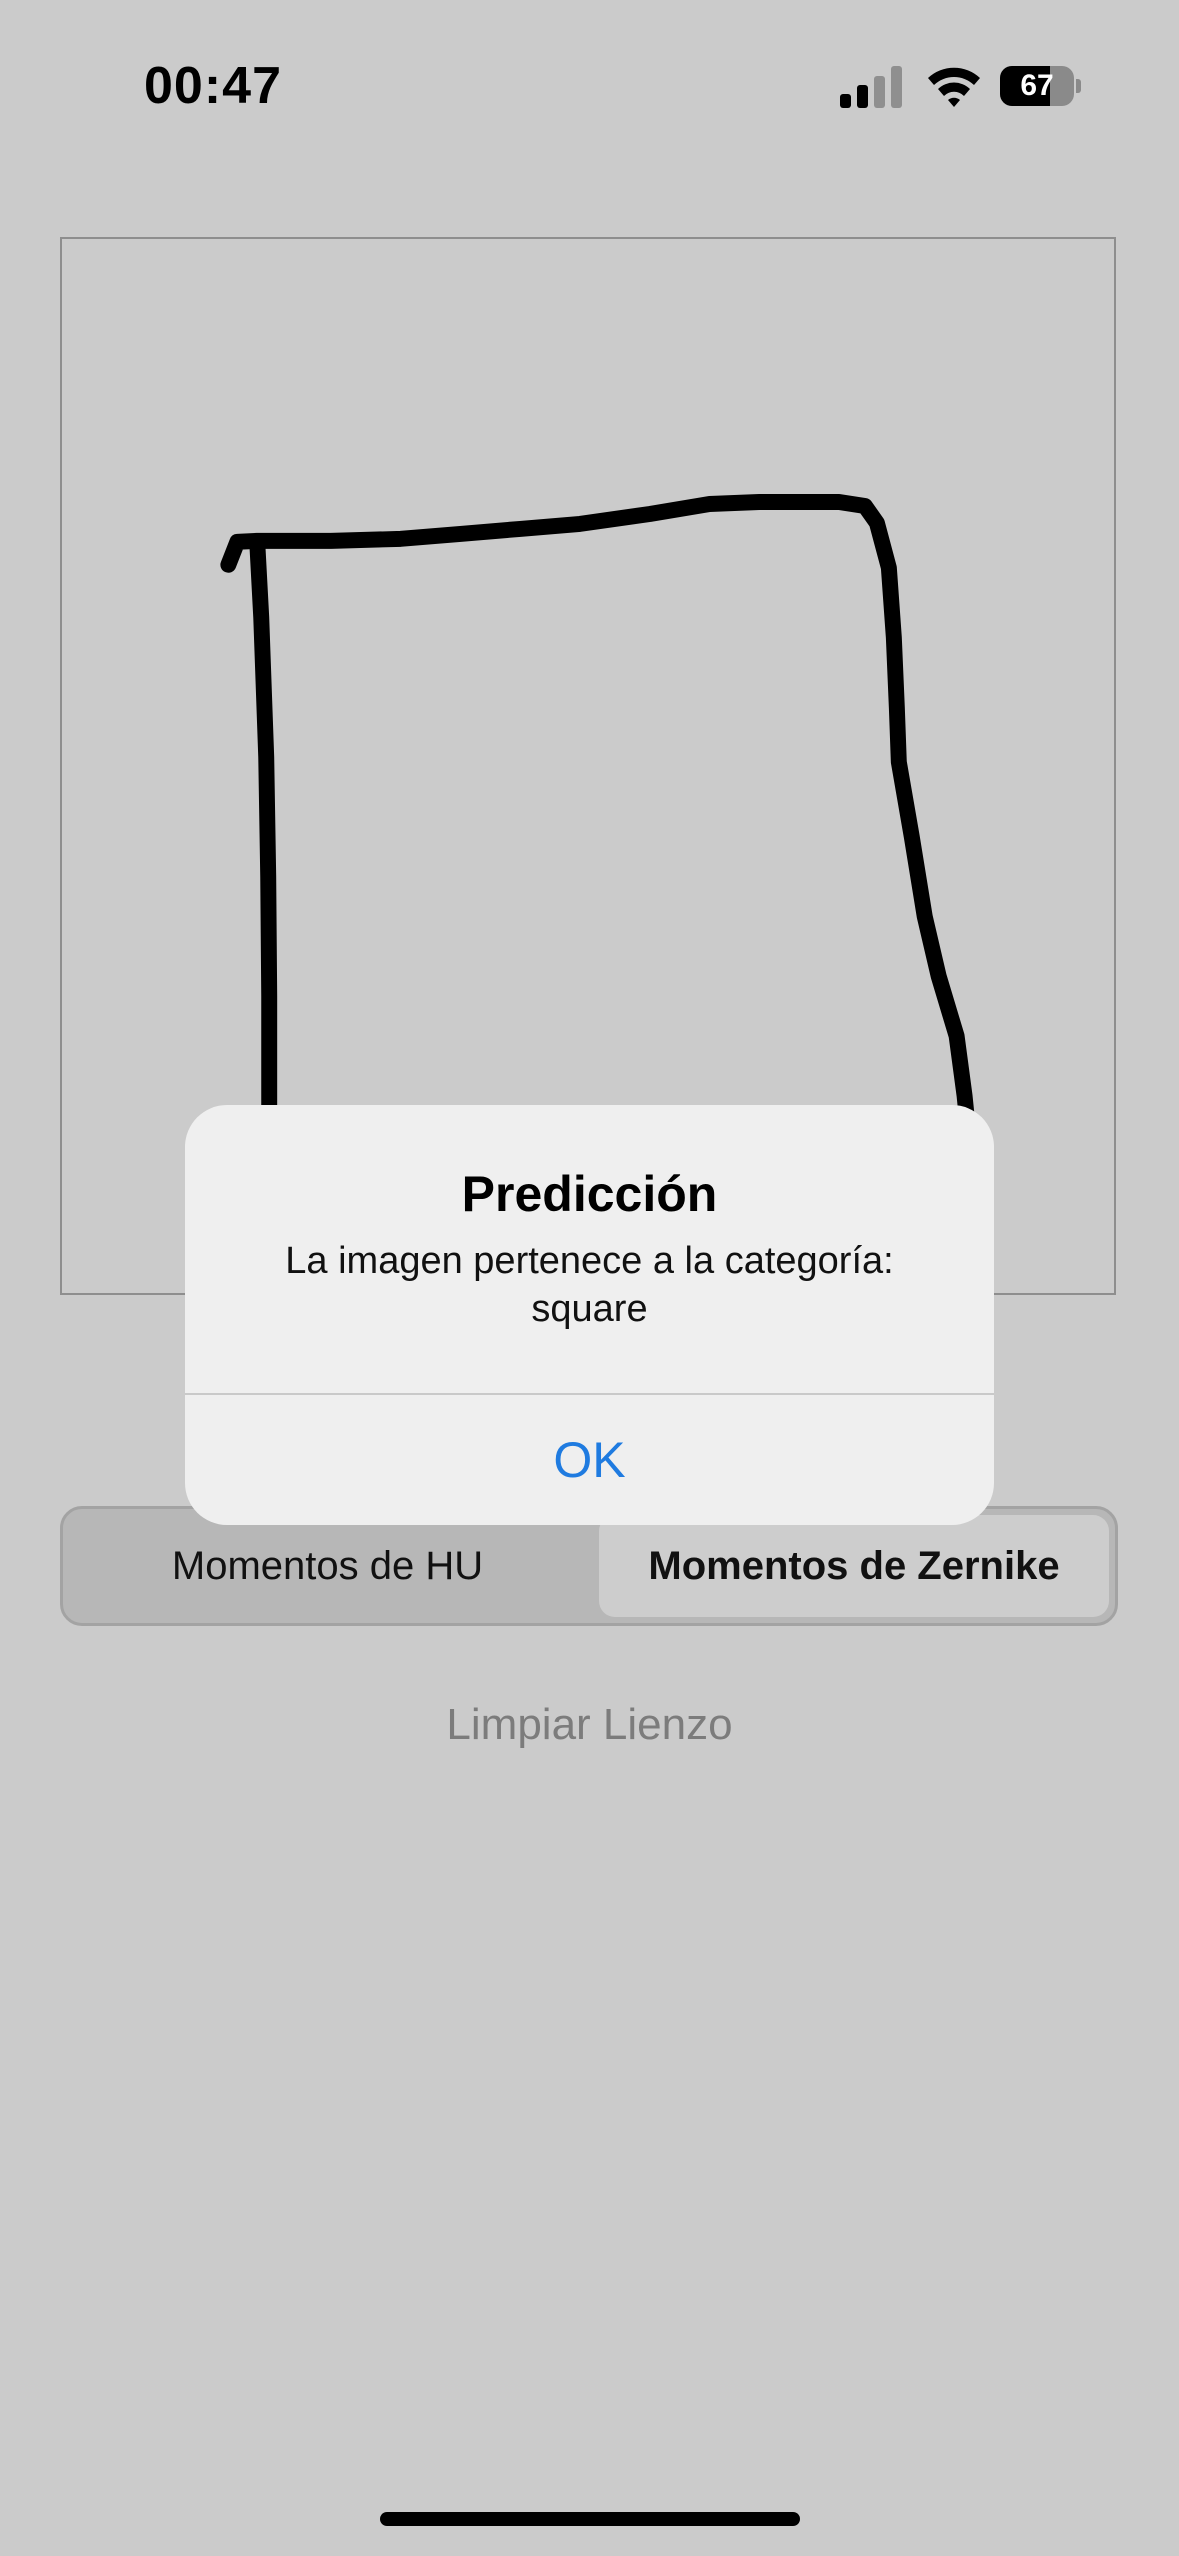 This screenshot has width=1179, height=2556. Describe the element at coordinates (1078, 86) in the screenshot. I see `battery-cap` at that location.